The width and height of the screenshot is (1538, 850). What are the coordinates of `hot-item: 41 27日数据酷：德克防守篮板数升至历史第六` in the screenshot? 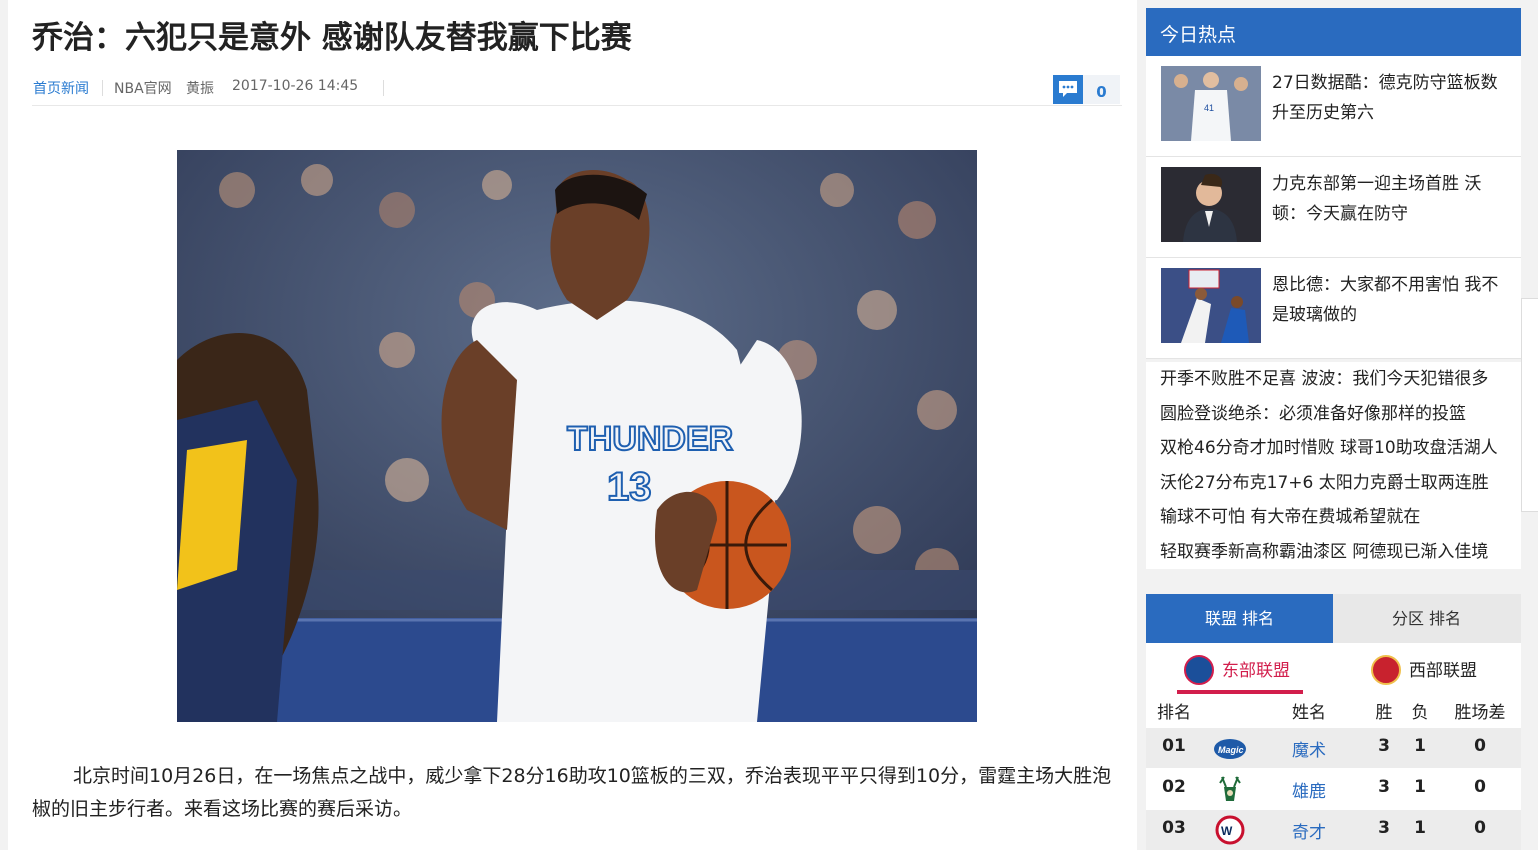 It's located at (1333, 106).